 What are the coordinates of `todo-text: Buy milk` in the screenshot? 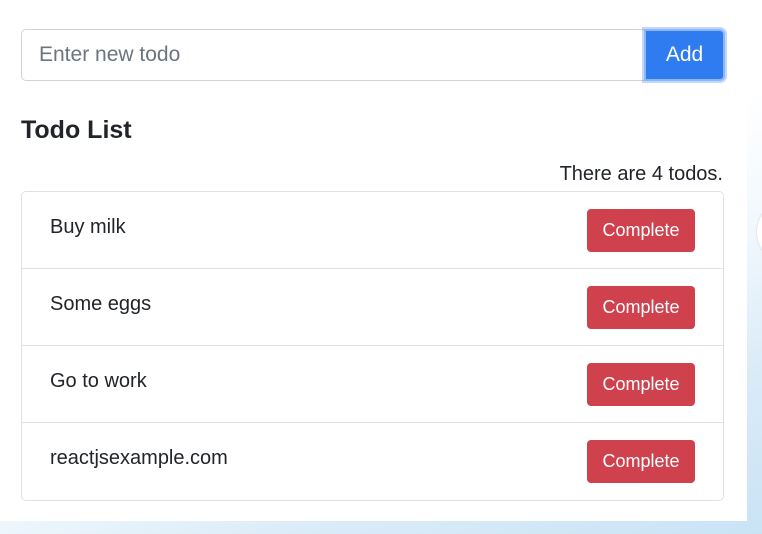 It's located at (88, 226).